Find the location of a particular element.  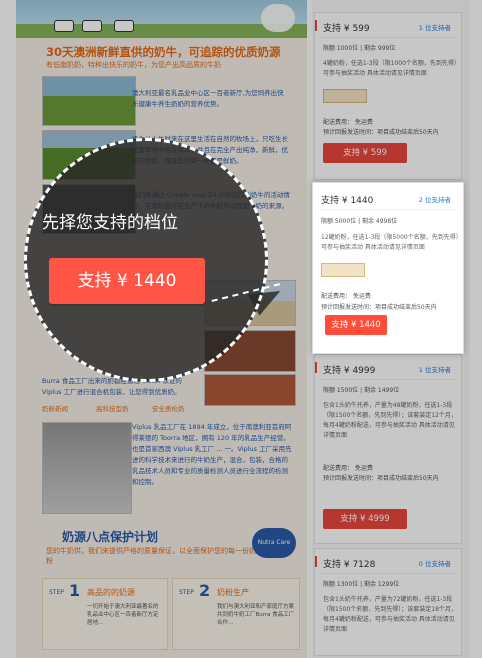

supporters-link: 2 位支持者 is located at coordinates (435, 199).